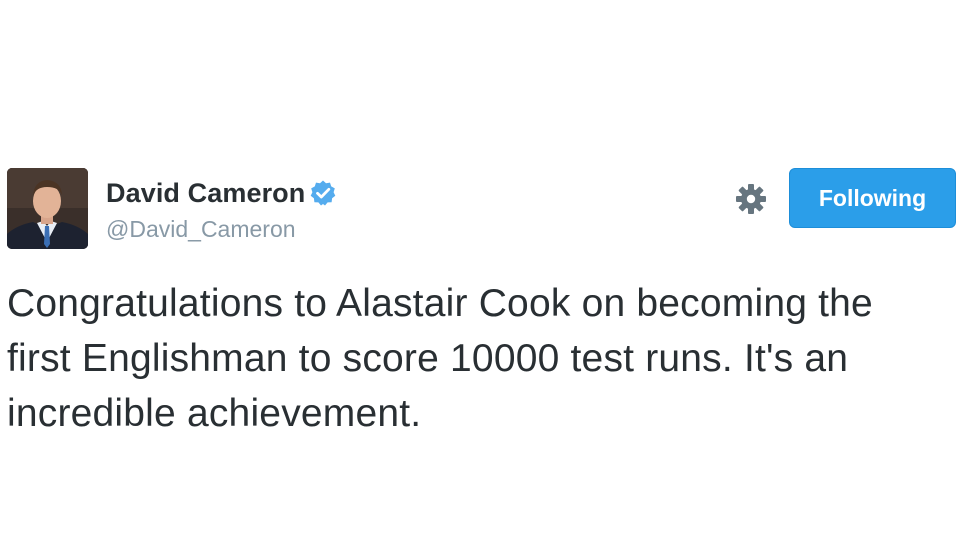  What do you see at coordinates (323, 193) in the screenshot?
I see `verified-badge-icon` at bounding box center [323, 193].